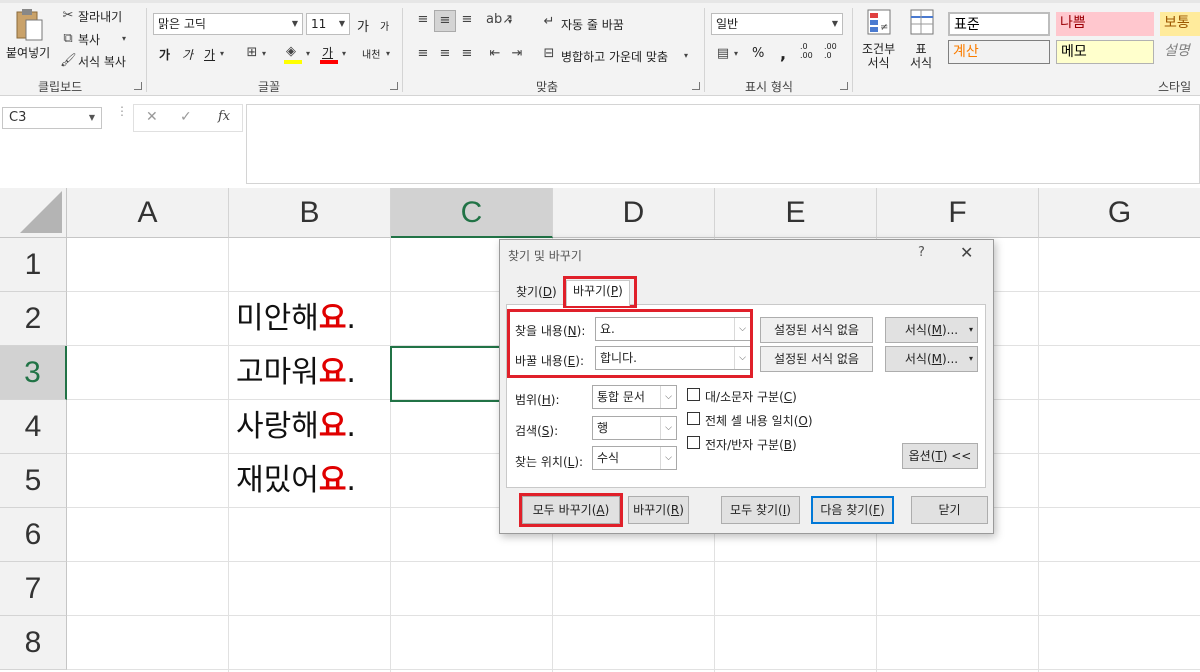 The image size is (1200, 672). What do you see at coordinates (186, 117) in the screenshot?
I see `enter-icon: ✓` at bounding box center [186, 117].